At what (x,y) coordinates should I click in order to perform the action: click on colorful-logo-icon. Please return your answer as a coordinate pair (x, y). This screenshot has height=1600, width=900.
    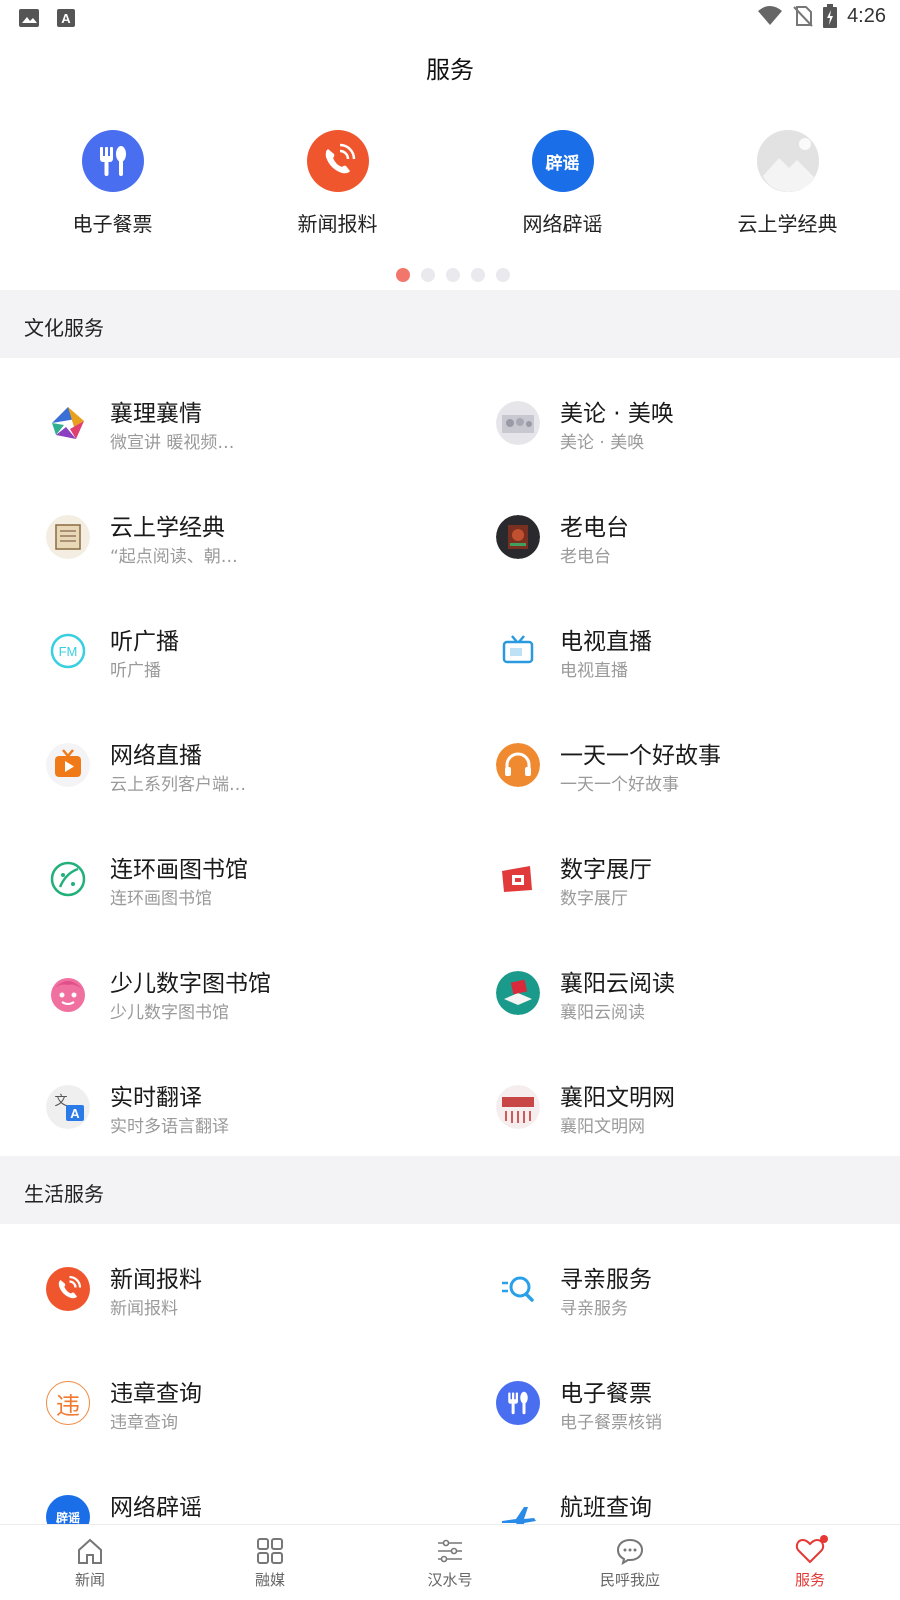
    Looking at the image, I should click on (68, 423).